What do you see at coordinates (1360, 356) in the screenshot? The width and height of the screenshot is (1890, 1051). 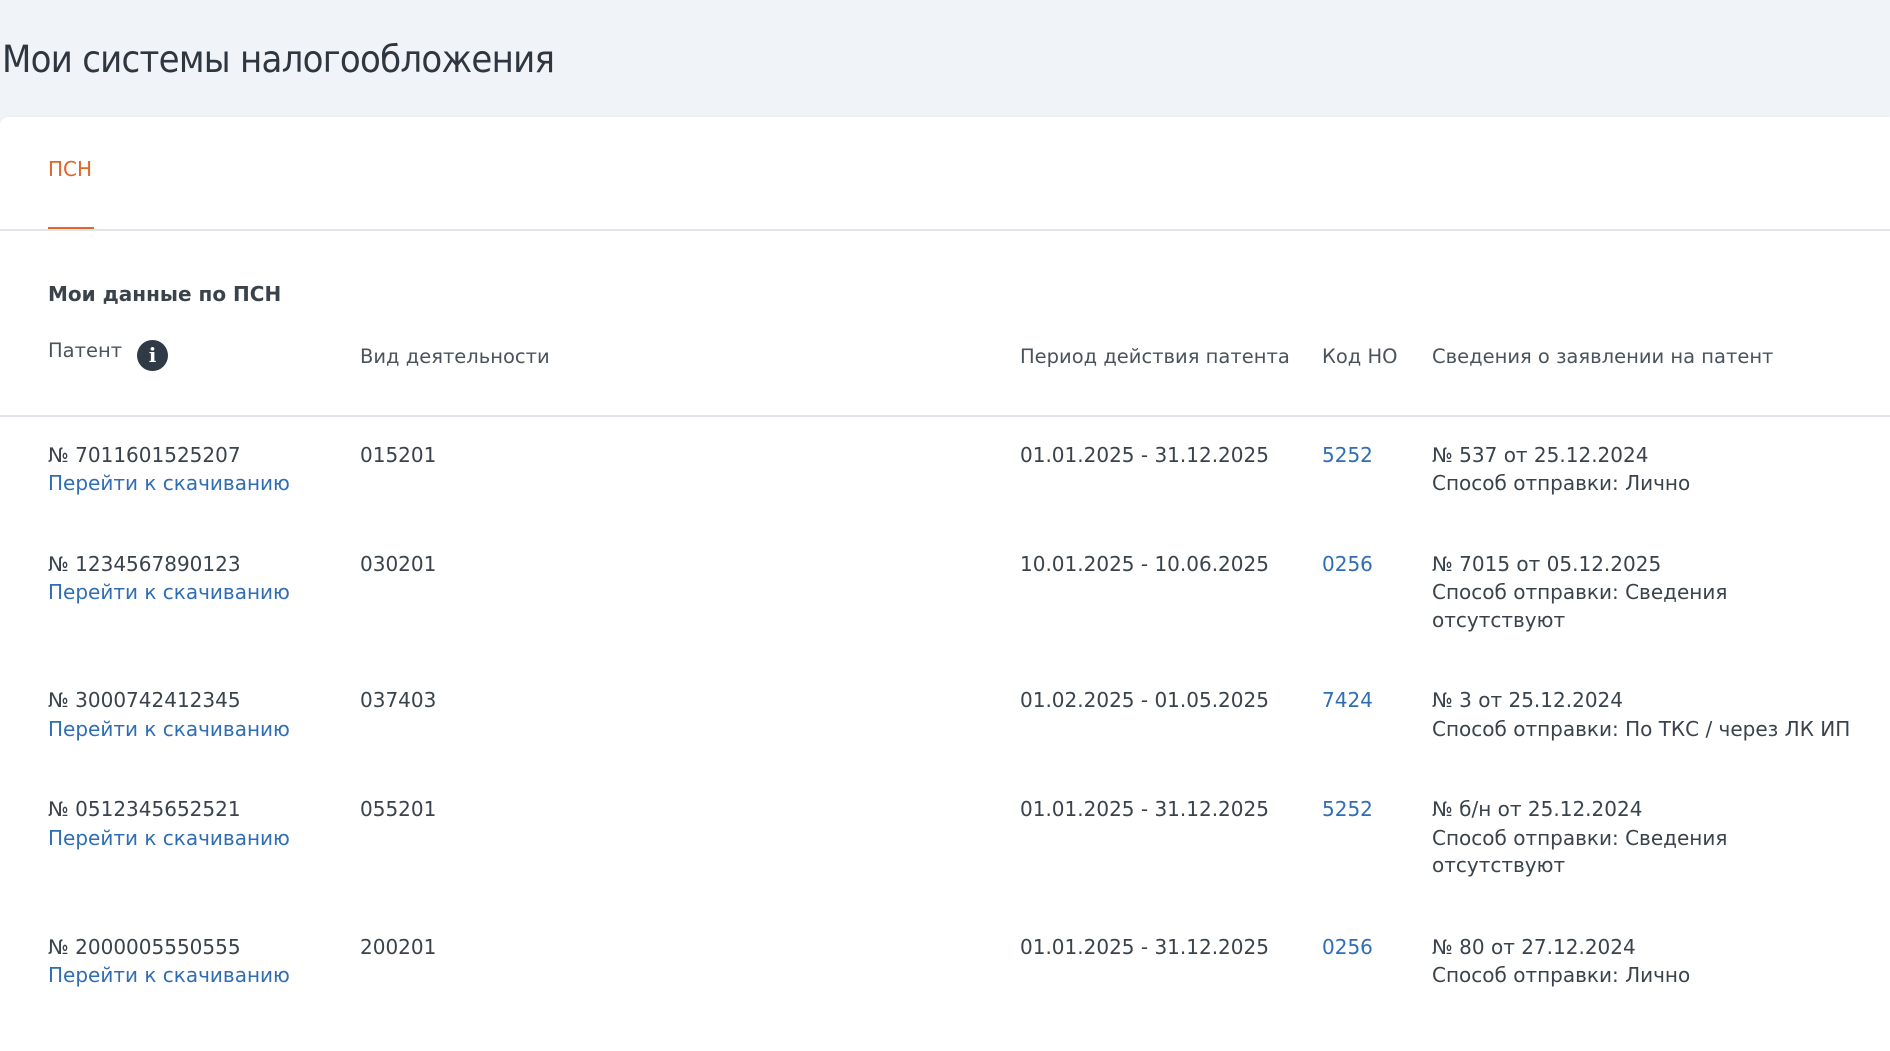 I see `column-header-tax-office: Код НО` at bounding box center [1360, 356].